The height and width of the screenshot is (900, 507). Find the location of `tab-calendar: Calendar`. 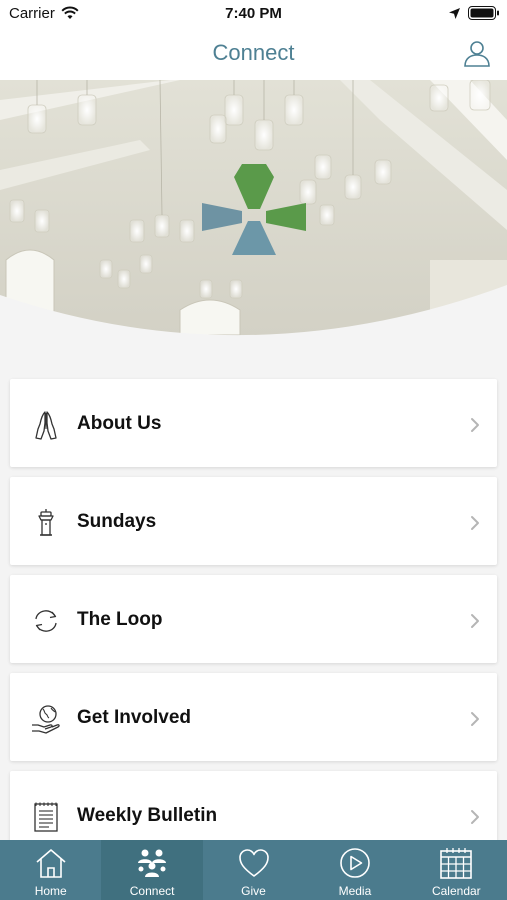

tab-calendar: Calendar is located at coordinates (456, 870).